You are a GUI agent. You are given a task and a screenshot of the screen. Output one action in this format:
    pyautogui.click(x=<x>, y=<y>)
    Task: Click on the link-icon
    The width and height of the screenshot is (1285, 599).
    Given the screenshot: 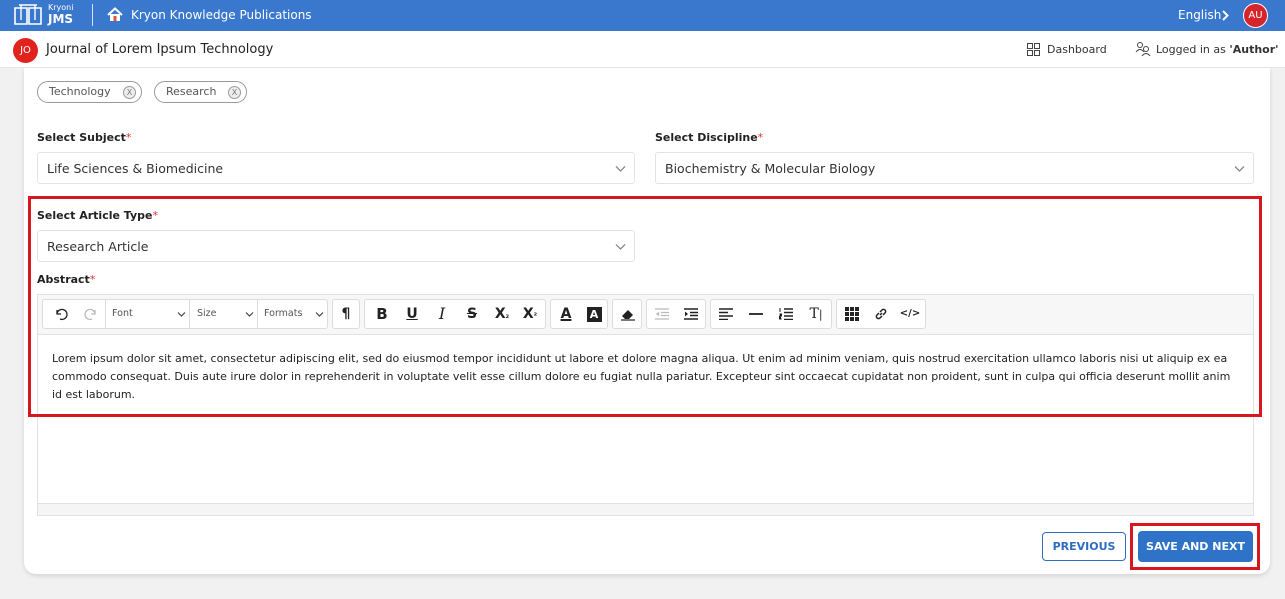 What is the action you would take?
    pyautogui.click(x=881, y=314)
    